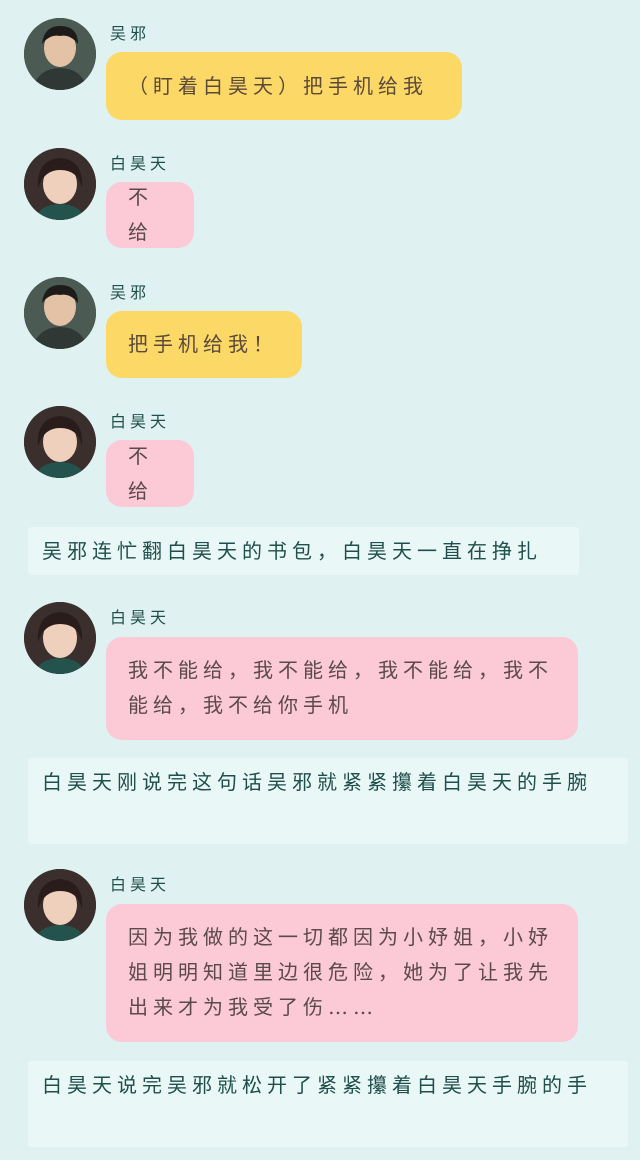 This screenshot has height=1160, width=640. Describe the element at coordinates (328, 801) in the screenshot. I see `narration-text: 白昊天刚说完这句话吴邪就紧紧攥着白昊天的手腕` at that location.